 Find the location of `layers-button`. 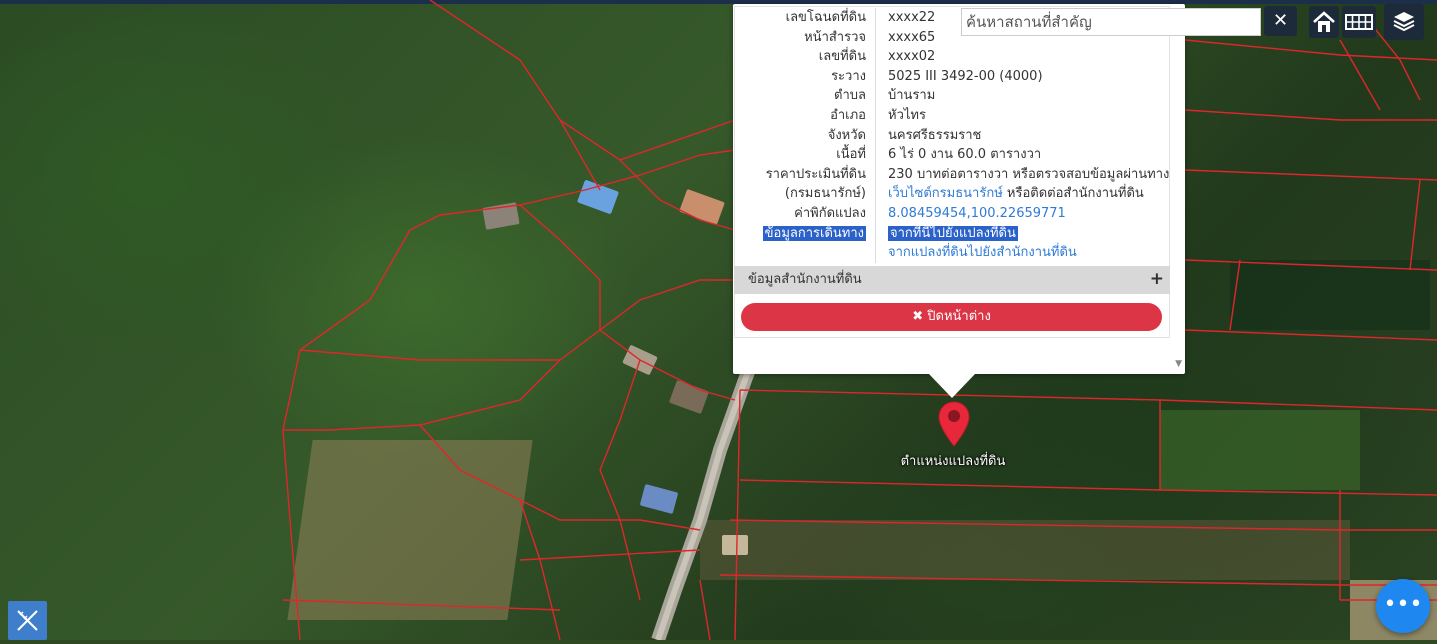

layers-button is located at coordinates (1404, 22).